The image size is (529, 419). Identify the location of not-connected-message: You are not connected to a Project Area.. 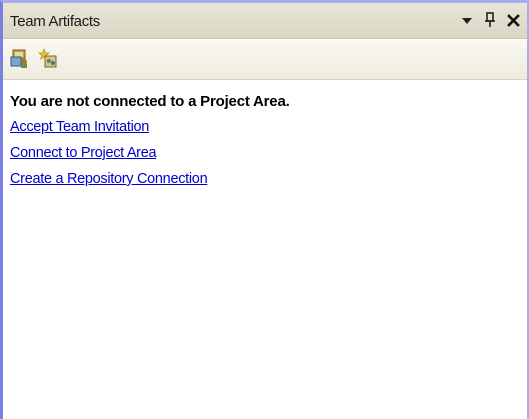
(150, 101).